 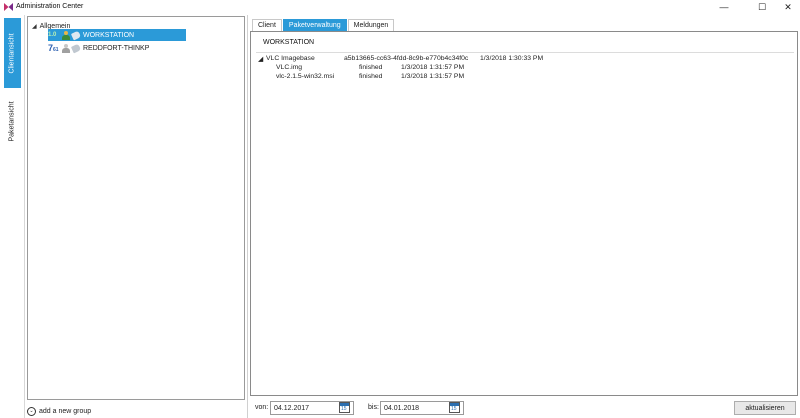 What do you see at coordinates (373, 407) in the screenshot?
I see `to-label: bis:` at bounding box center [373, 407].